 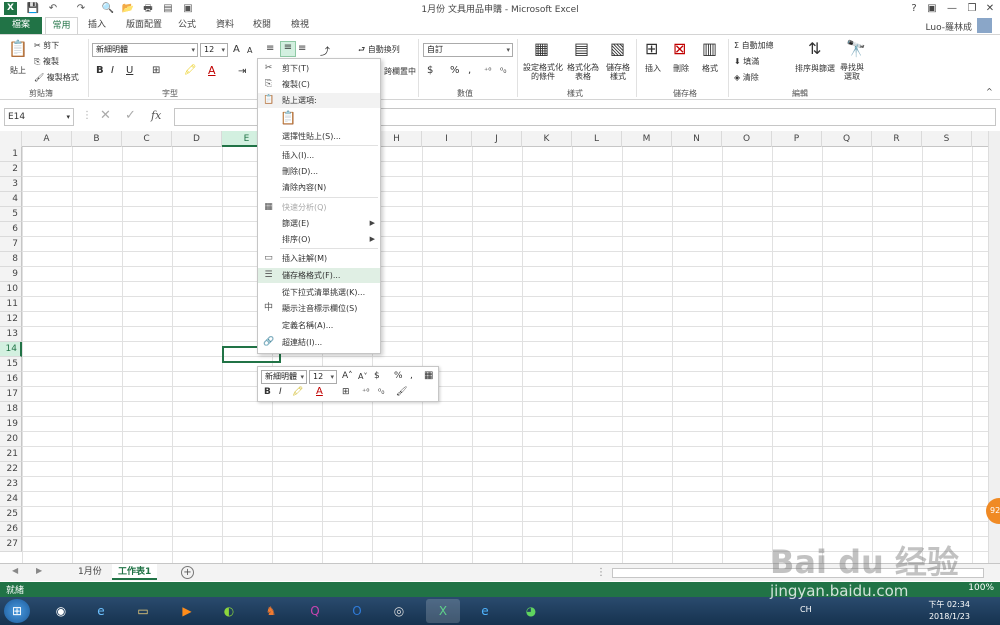 What do you see at coordinates (100, 70) in the screenshot?
I see `bold-button: B` at bounding box center [100, 70].